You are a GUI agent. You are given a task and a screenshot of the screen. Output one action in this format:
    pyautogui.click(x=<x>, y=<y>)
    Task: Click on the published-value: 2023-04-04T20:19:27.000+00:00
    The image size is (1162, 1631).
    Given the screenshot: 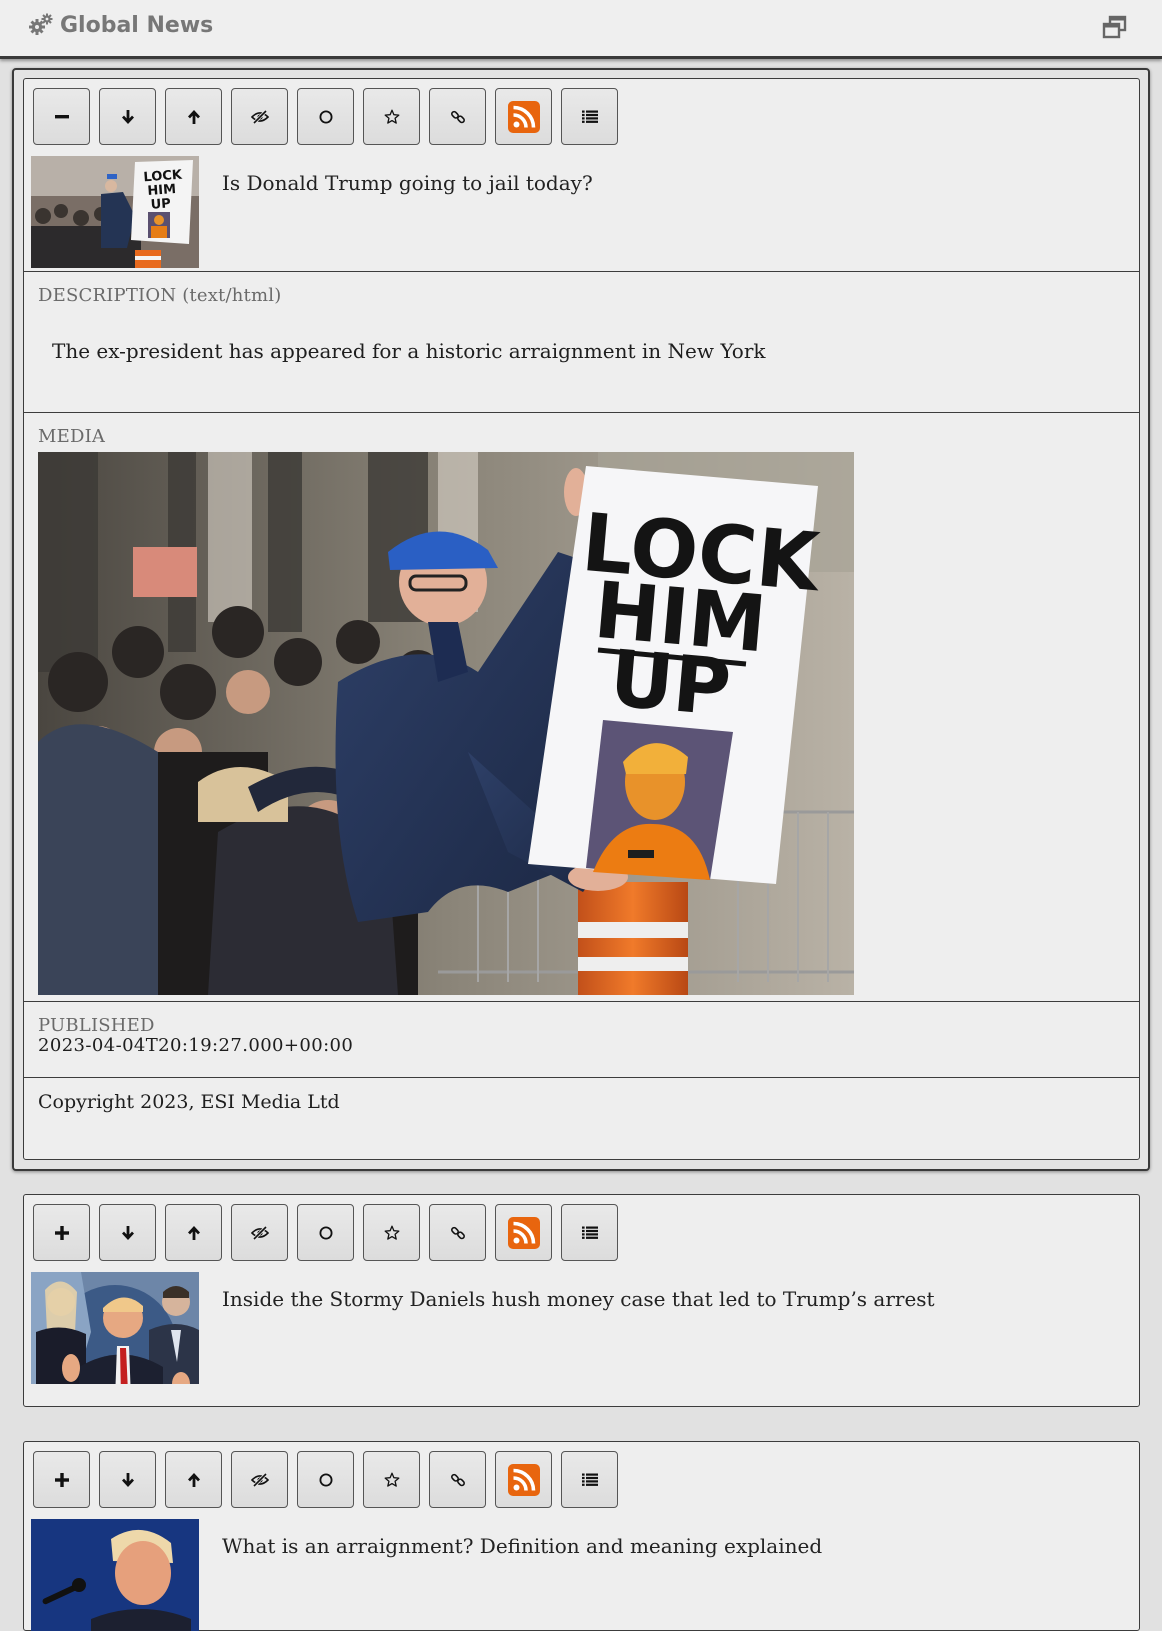 What is the action you would take?
    pyautogui.click(x=196, y=1045)
    